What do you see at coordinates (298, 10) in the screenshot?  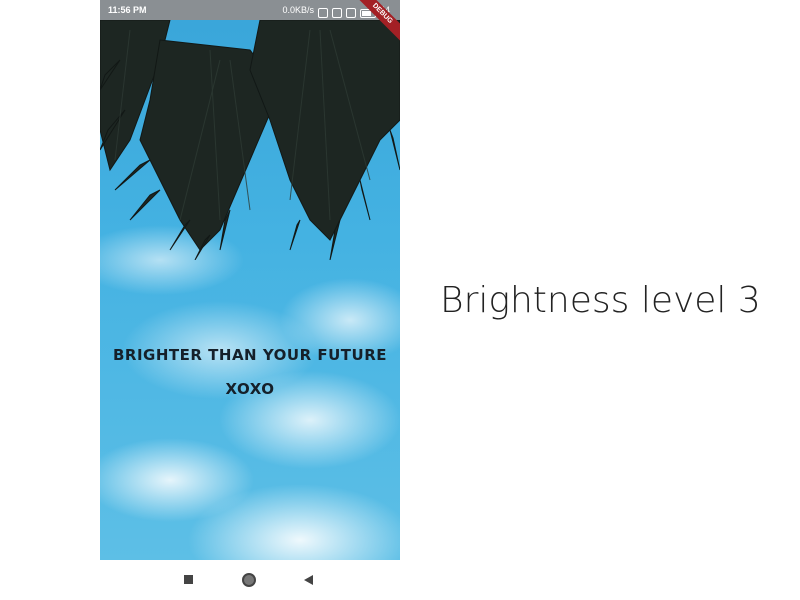 I see `network-speed: 0.0KB/s` at bounding box center [298, 10].